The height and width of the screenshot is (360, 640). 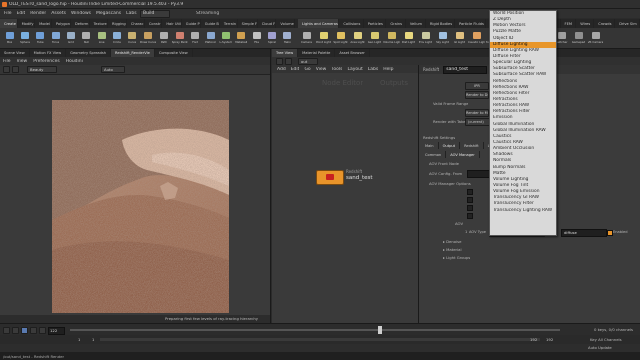 I want to click on range-start-2: 1, so click(x=93, y=339).